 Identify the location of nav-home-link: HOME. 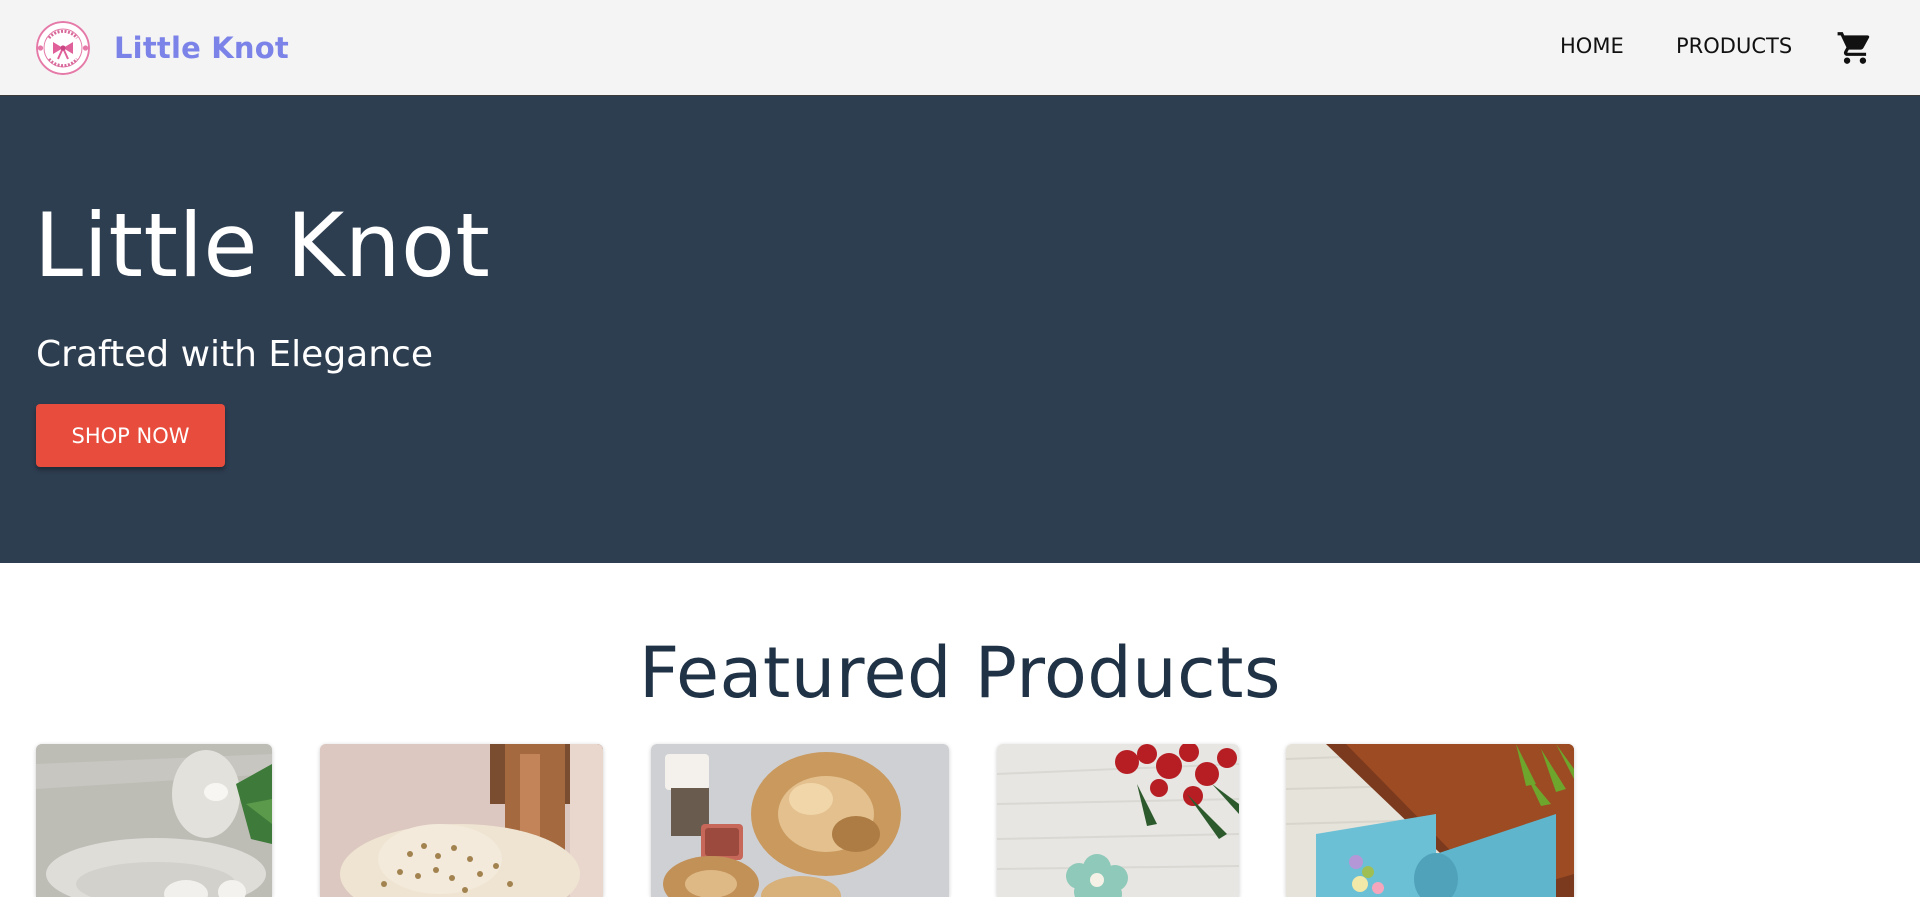
(1592, 46).